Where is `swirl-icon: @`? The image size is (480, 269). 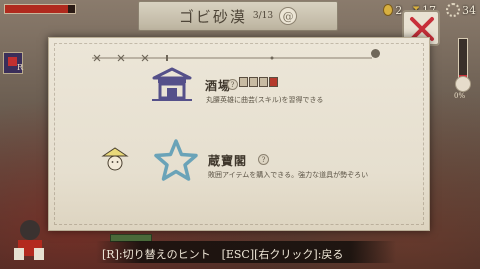 swirl-icon: @ is located at coordinates (288, 16).